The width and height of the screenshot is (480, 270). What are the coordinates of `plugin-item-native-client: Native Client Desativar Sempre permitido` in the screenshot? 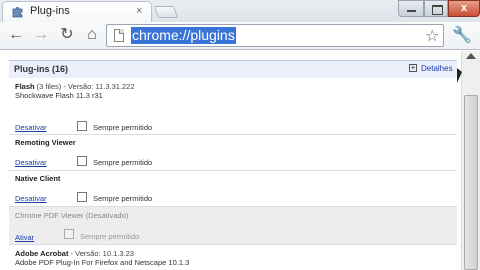 It's located at (233, 189).